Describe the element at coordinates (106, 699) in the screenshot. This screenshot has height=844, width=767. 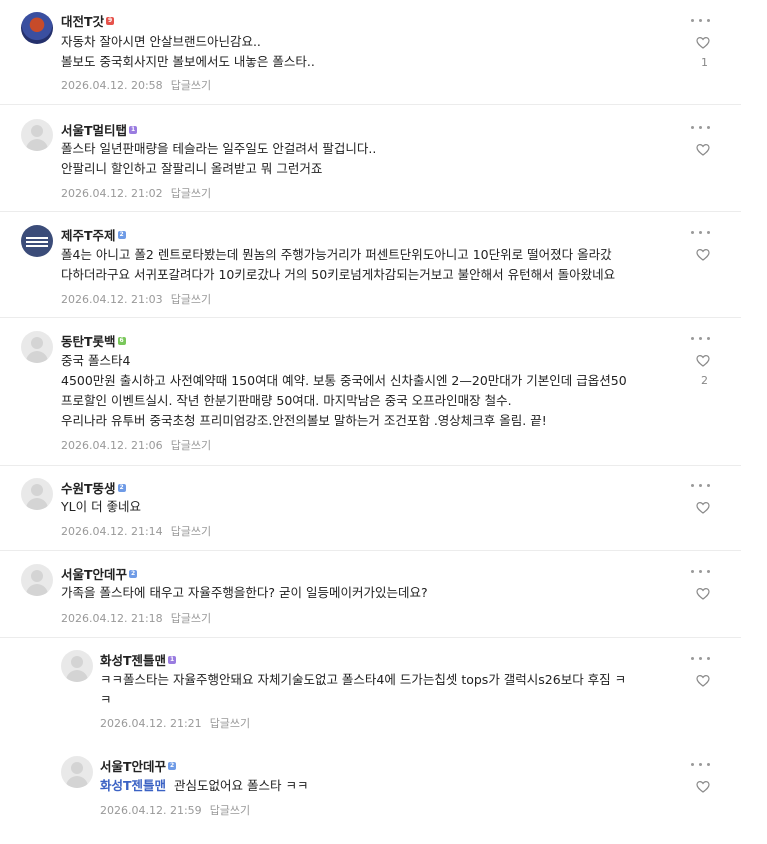
I see `comment-line: ㅋ` at that location.